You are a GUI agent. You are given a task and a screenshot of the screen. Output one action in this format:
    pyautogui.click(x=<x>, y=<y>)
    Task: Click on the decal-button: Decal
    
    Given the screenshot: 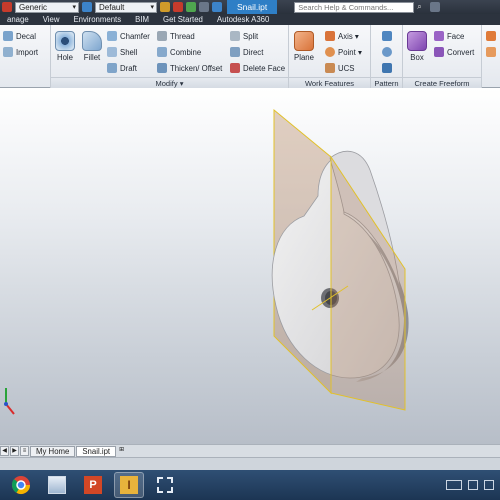 What is the action you would take?
    pyautogui.click(x=19, y=36)
    